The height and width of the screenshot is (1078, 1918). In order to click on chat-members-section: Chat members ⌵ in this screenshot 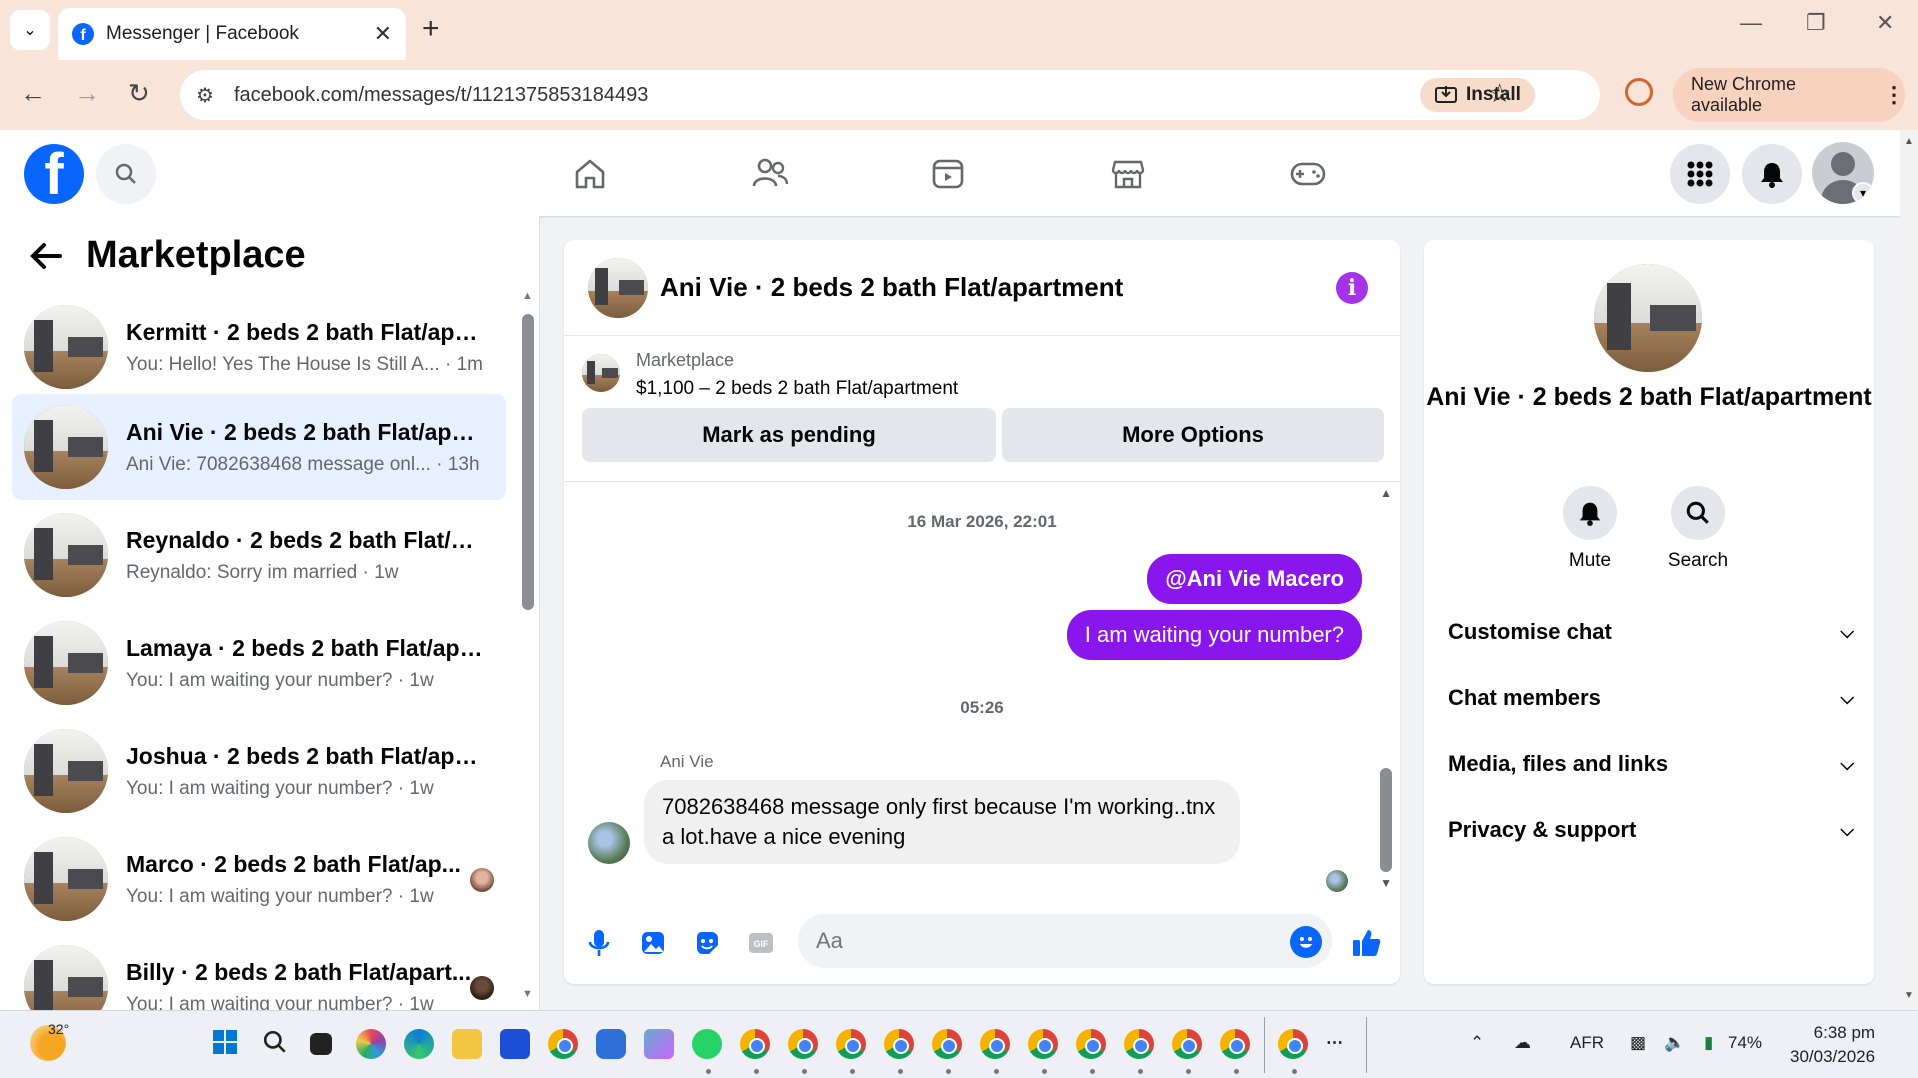, I will do `click(1651, 698)`.